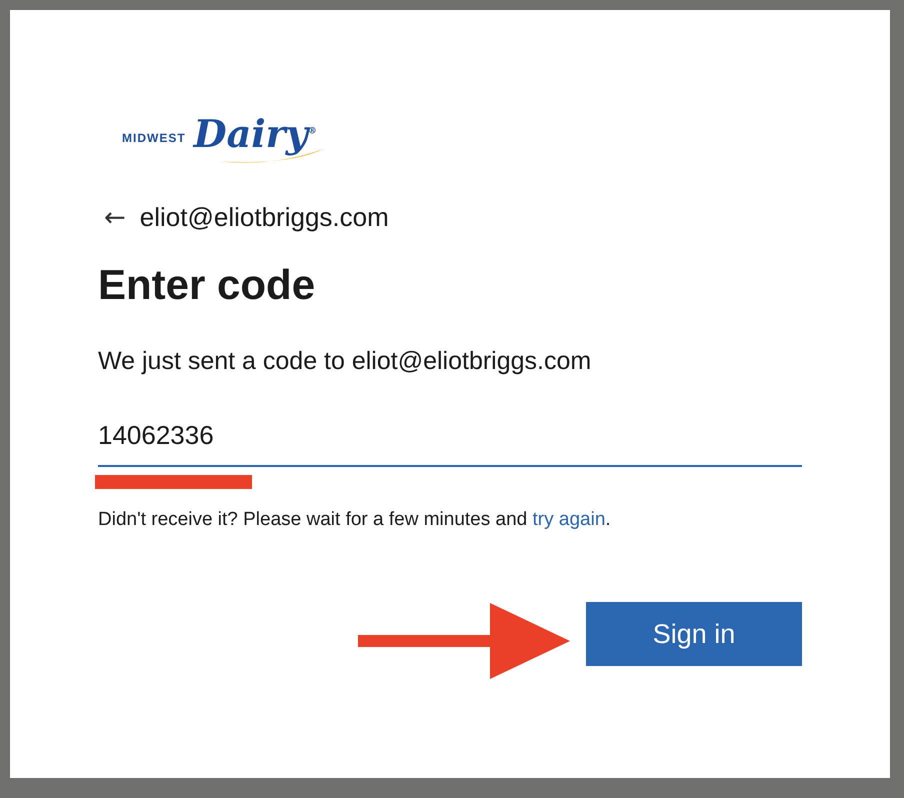 Image resolution: width=904 pixels, height=798 pixels. I want to click on back-button: ←, so click(115, 217).